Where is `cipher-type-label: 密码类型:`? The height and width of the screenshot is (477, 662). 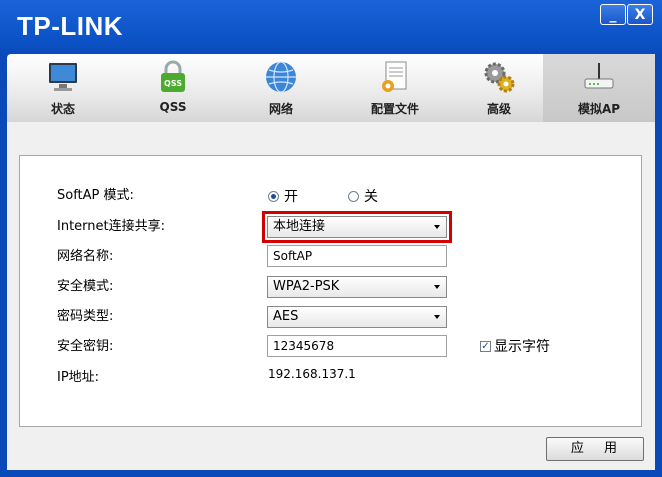
cipher-type-label: 密码类型: is located at coordinates (85, 316).